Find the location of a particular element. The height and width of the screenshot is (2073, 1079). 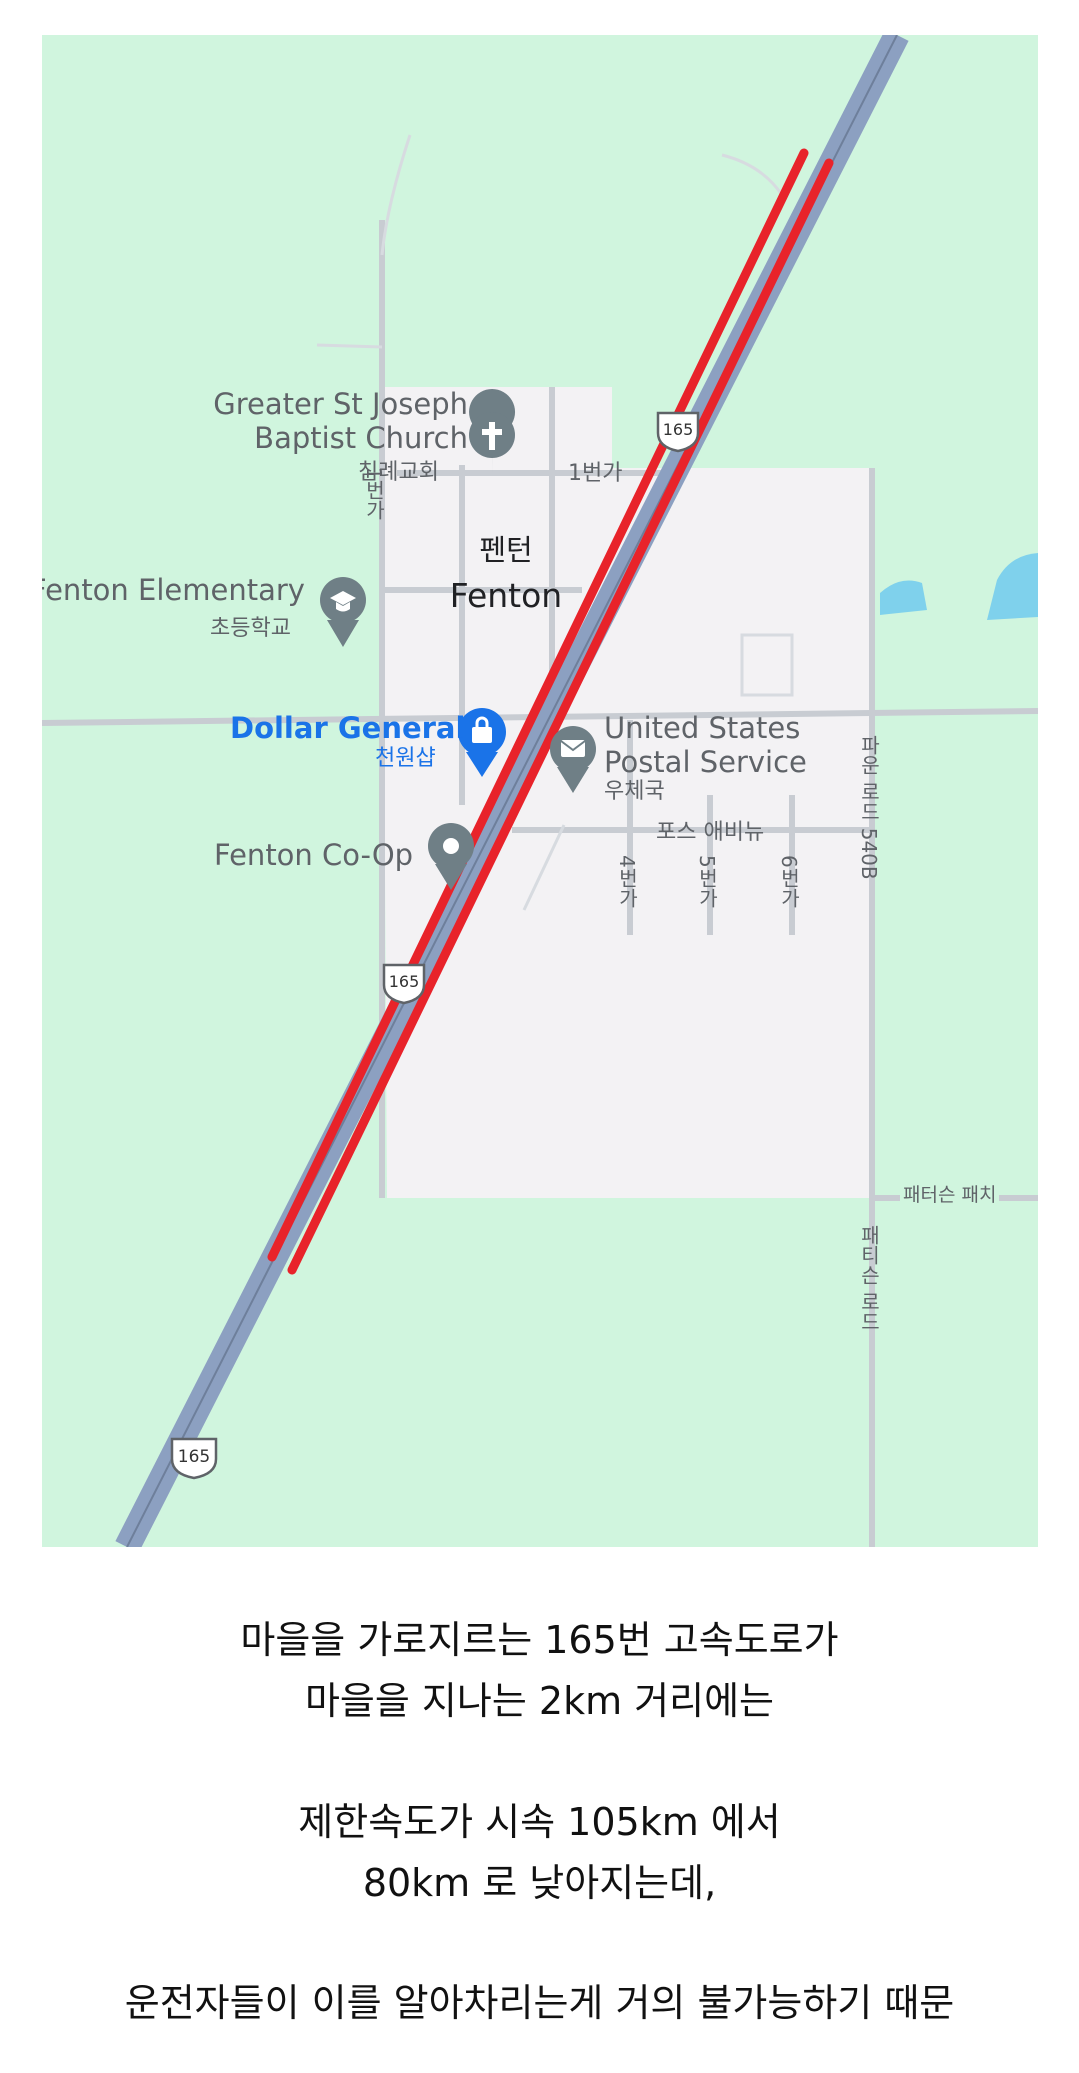

store-label: Dollar General is located at coordinates (347, 728).